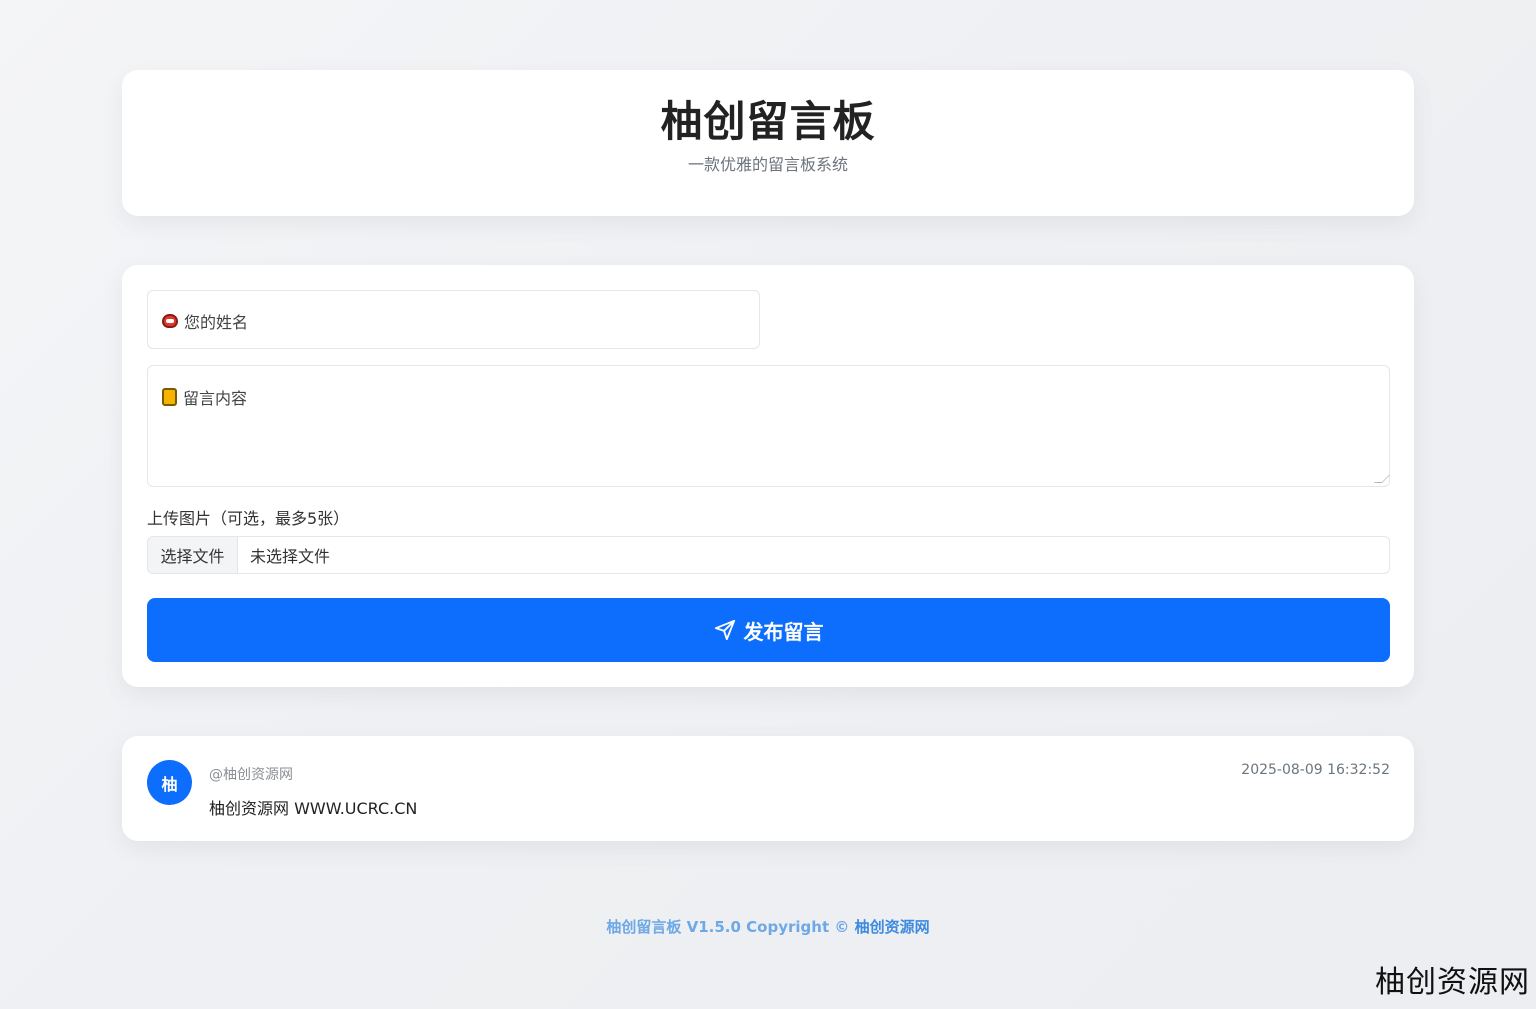  I want to click on message-timestamp: 2025-08-09 16:32:52, so click(1315, 770).